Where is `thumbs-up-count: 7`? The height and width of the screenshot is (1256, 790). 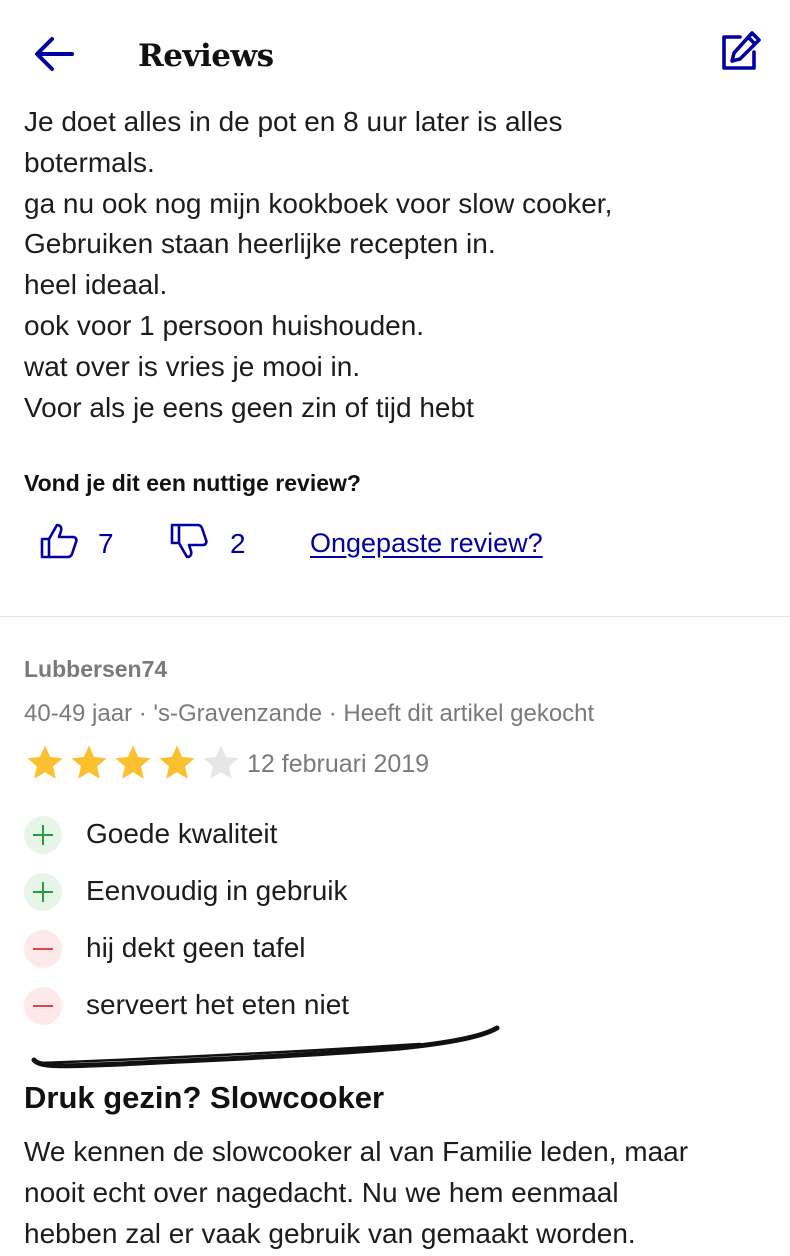 thumbs-up-count: 7 is located at coordinates (106, 543).